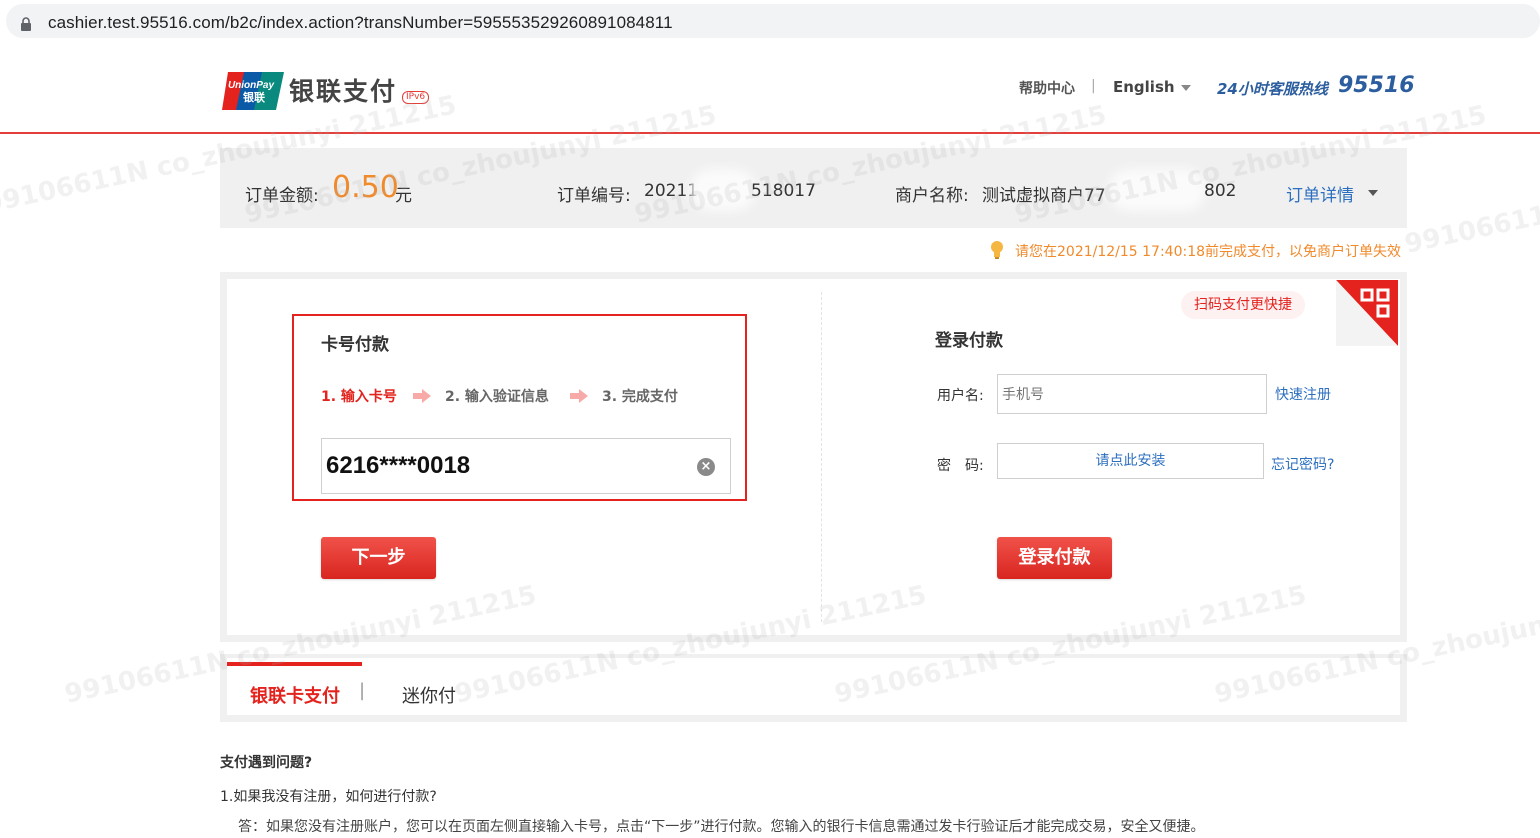 This screenshot has width=1540, height=838. Describe the element at coordinates (960, 466) in the screenshot. I see `password-label: 密 码:` at that location.